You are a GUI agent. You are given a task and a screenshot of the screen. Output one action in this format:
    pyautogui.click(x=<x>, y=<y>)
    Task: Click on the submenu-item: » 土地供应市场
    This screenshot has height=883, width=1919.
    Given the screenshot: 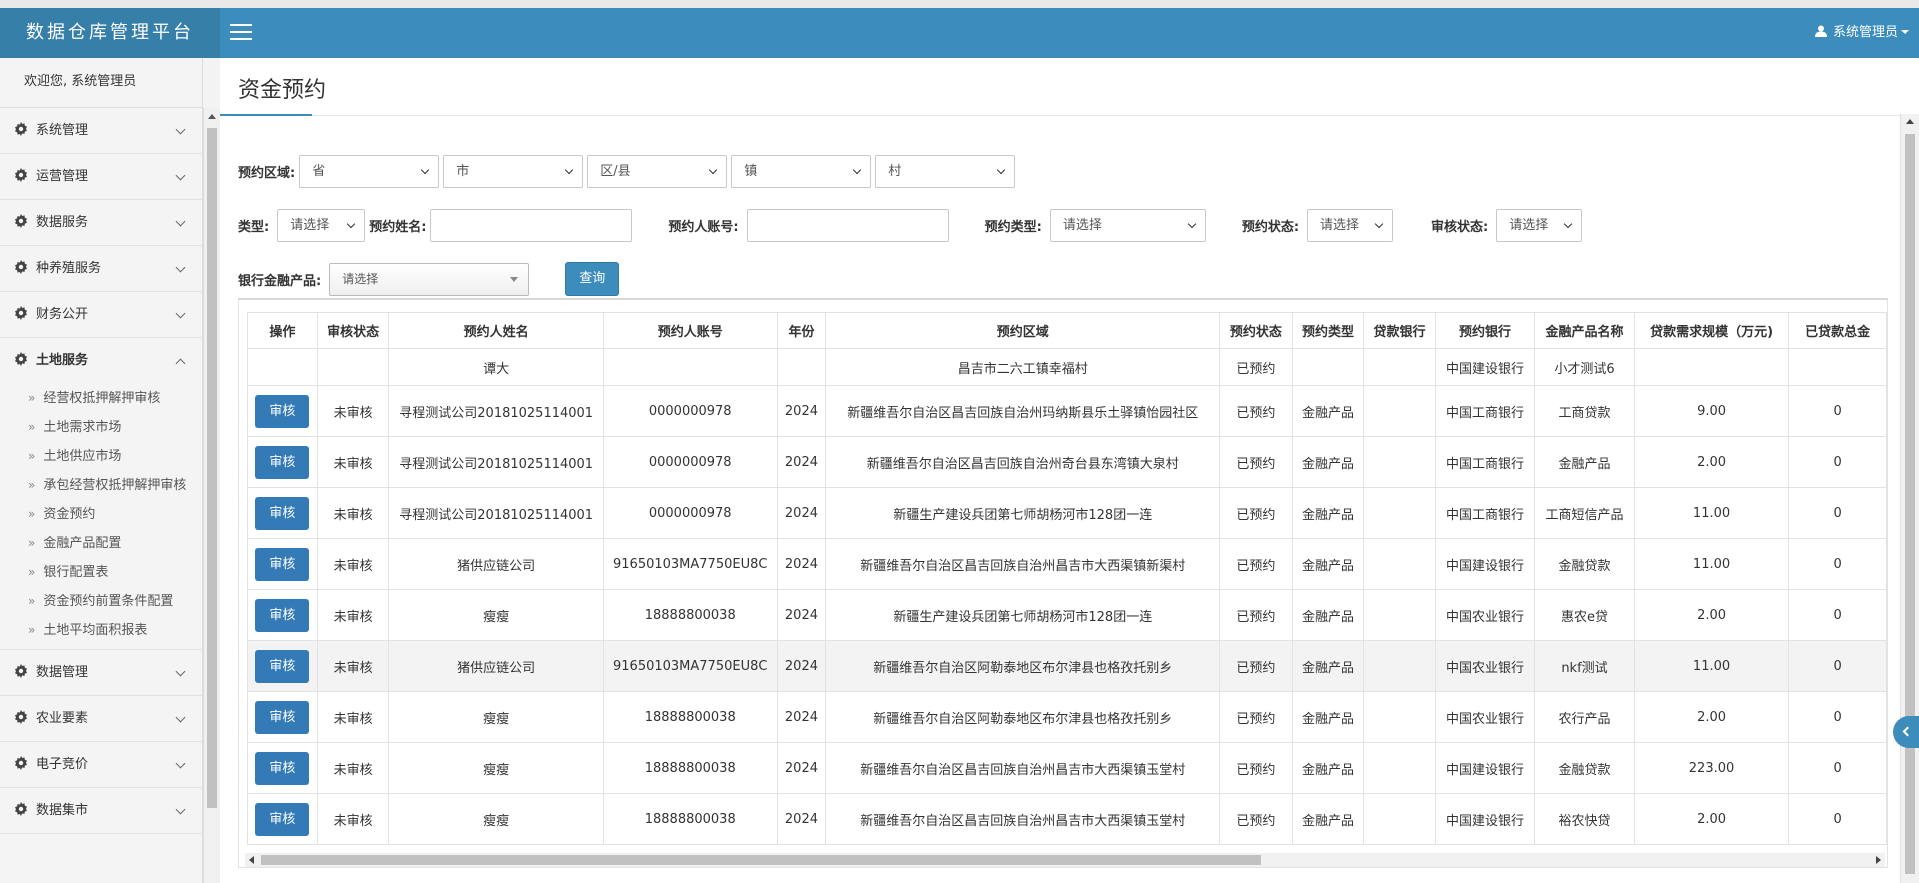 What is the action you would take?
    pyautogui.click(x=101, y=456)
    